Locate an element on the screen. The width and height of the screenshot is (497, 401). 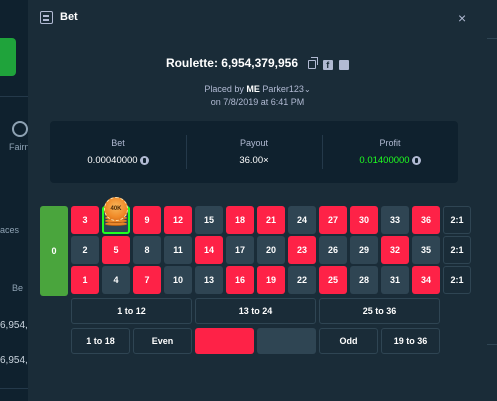
placed-by-user: Parker123 is located at coordinates (283, 89).